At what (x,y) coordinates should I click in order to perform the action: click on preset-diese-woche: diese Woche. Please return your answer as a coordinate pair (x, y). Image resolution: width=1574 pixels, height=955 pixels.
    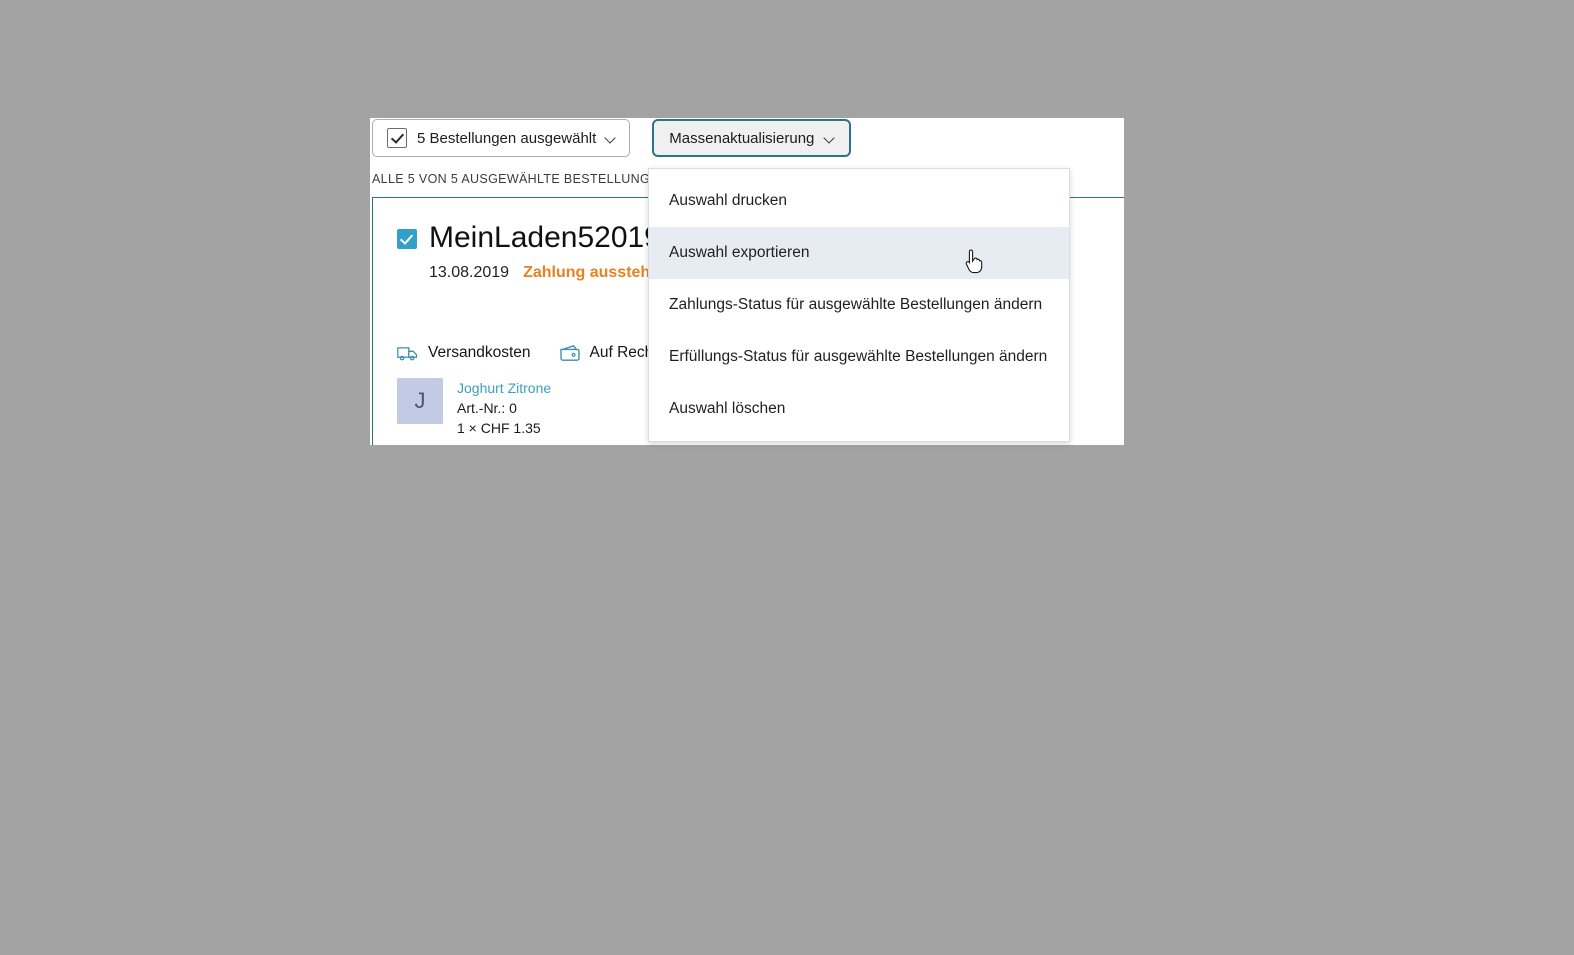
    Looking at the image, I should click on (104, 469).